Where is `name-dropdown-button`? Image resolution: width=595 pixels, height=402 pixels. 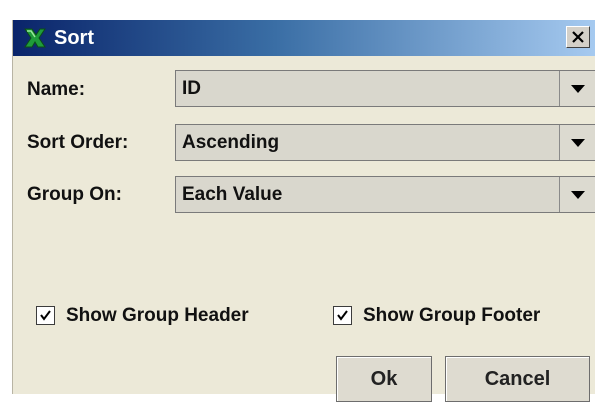
name-dropdown-button is located at coordinates (577, 88).